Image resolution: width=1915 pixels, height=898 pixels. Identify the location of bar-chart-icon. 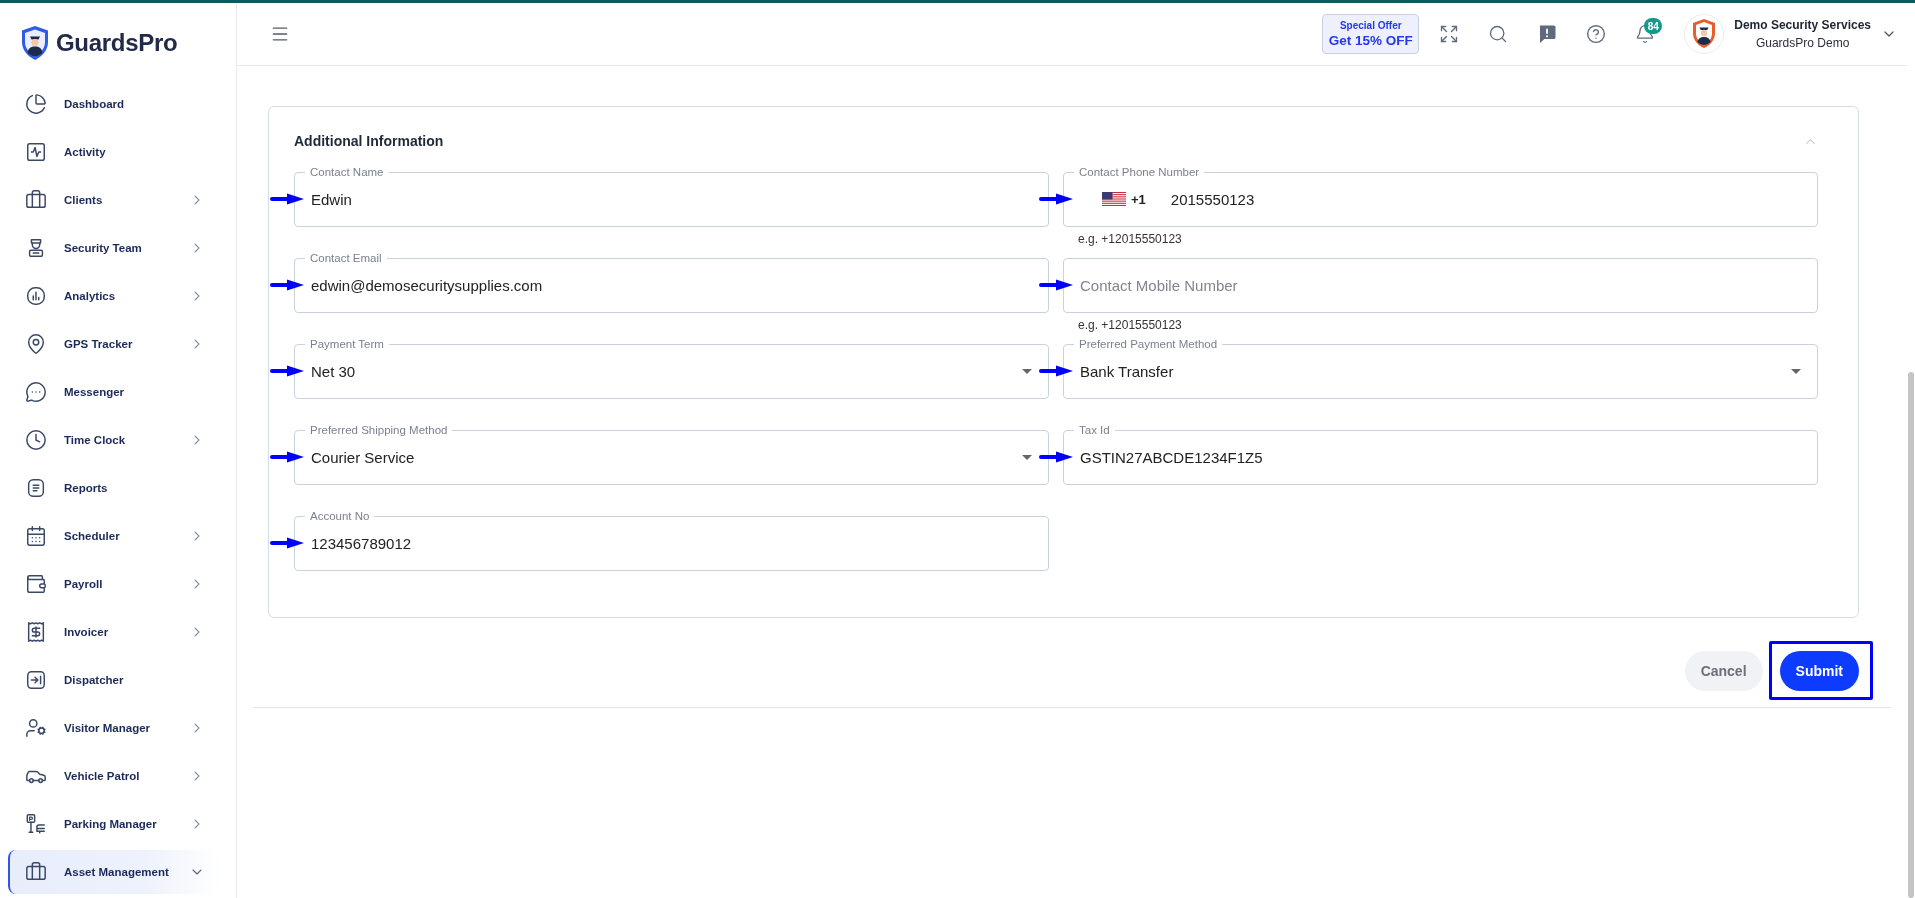
(36, 296).